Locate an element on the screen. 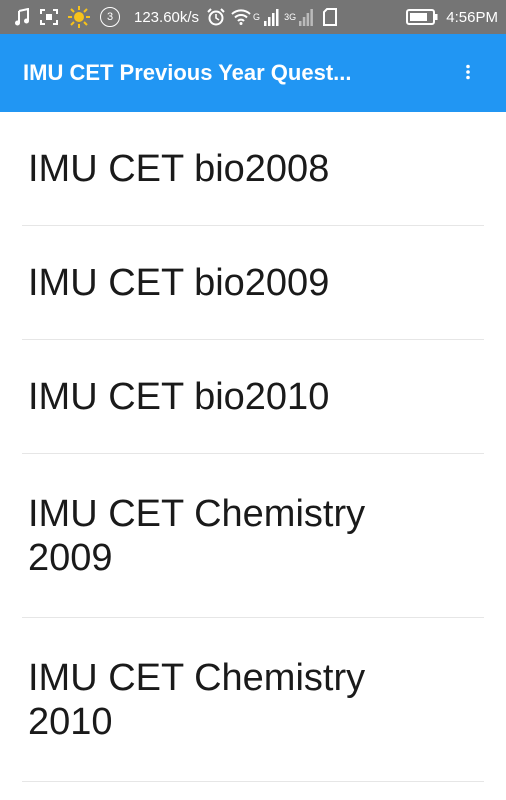 This screenshot has height=800, width=506. music-note-icon is located at coordinates (22, 17).